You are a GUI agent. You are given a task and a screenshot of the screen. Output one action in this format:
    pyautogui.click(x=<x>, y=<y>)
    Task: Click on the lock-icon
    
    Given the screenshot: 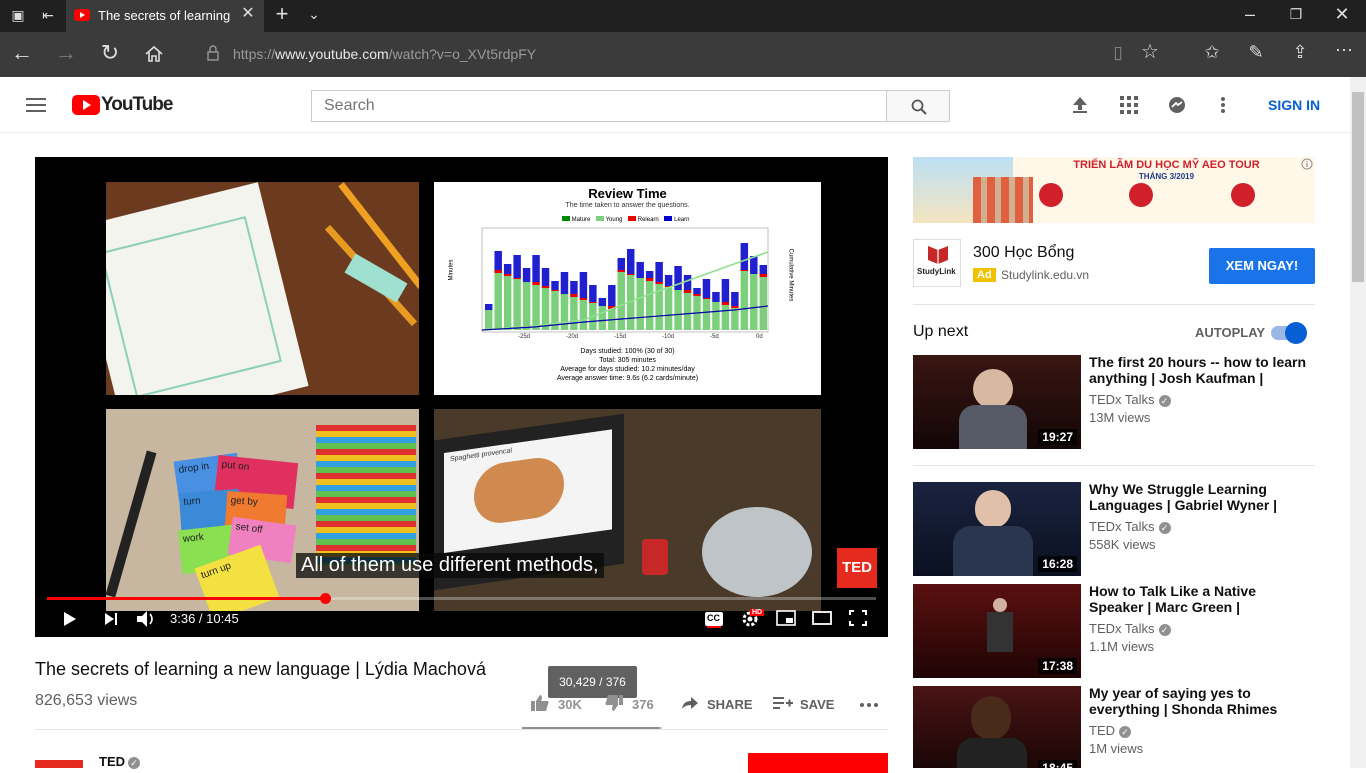 What is the action you would take?
    pyautogui.click(x=213, y=53)
    